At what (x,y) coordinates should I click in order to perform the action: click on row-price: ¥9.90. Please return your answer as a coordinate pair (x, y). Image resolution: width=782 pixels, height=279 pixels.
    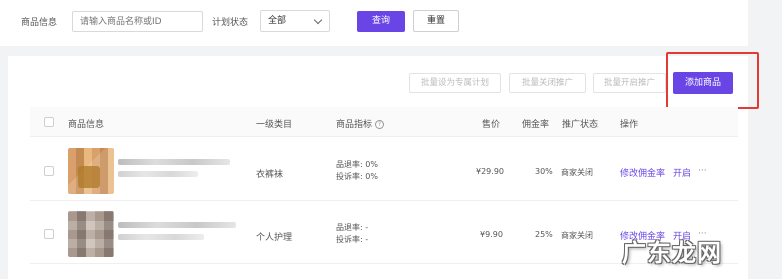
    Looking at the image, I should click on (491, 234).